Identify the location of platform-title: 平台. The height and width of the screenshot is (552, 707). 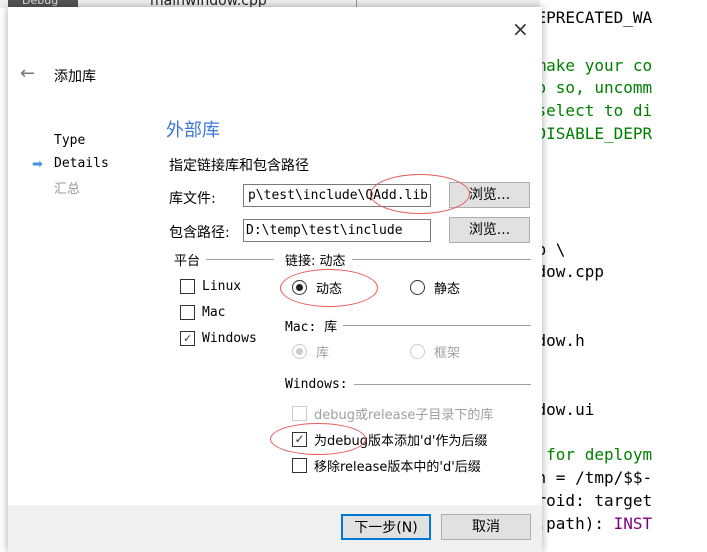
(187, 261).